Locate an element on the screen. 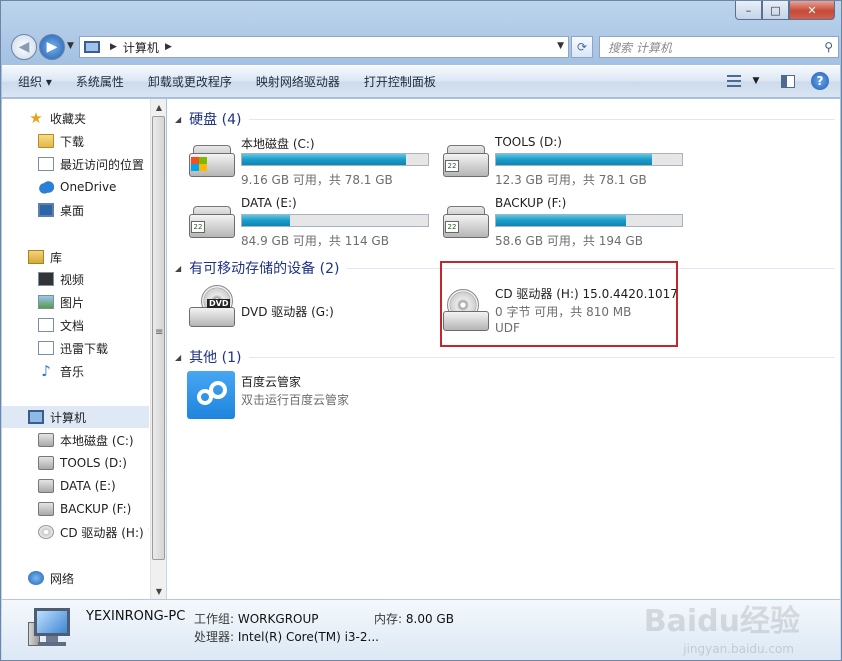  app-item-baidu-cloud: 百度云管家 双击运行百度云管家 is located at coordinates (337, 396).